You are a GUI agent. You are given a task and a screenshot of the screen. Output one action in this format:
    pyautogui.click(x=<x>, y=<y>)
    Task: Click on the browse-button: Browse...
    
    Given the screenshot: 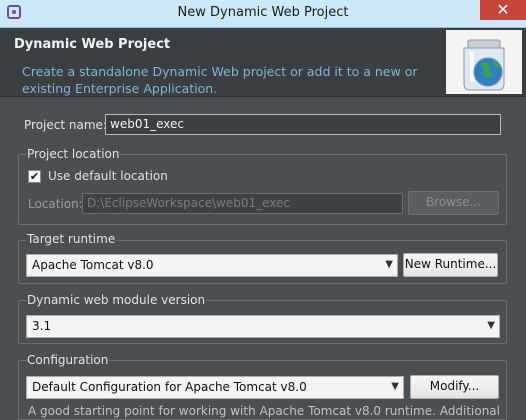 What is the action you would take?
    pyautogui.click(x=453, y=203)
    